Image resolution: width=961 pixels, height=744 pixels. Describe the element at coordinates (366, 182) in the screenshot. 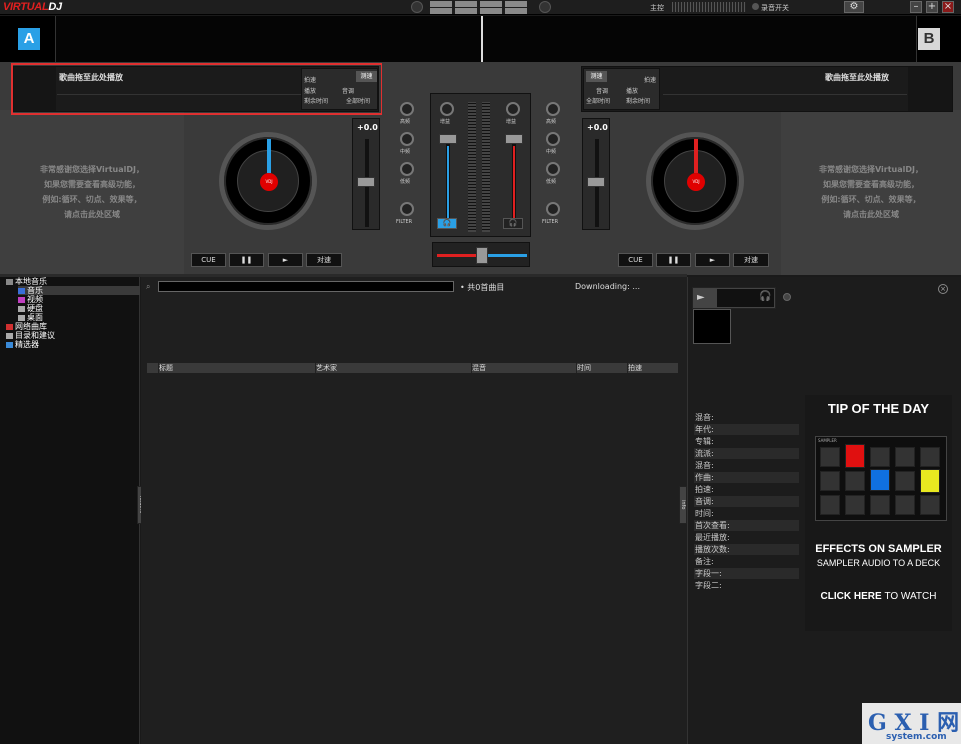

I see `deck-a-pitch-thumb` at that location.